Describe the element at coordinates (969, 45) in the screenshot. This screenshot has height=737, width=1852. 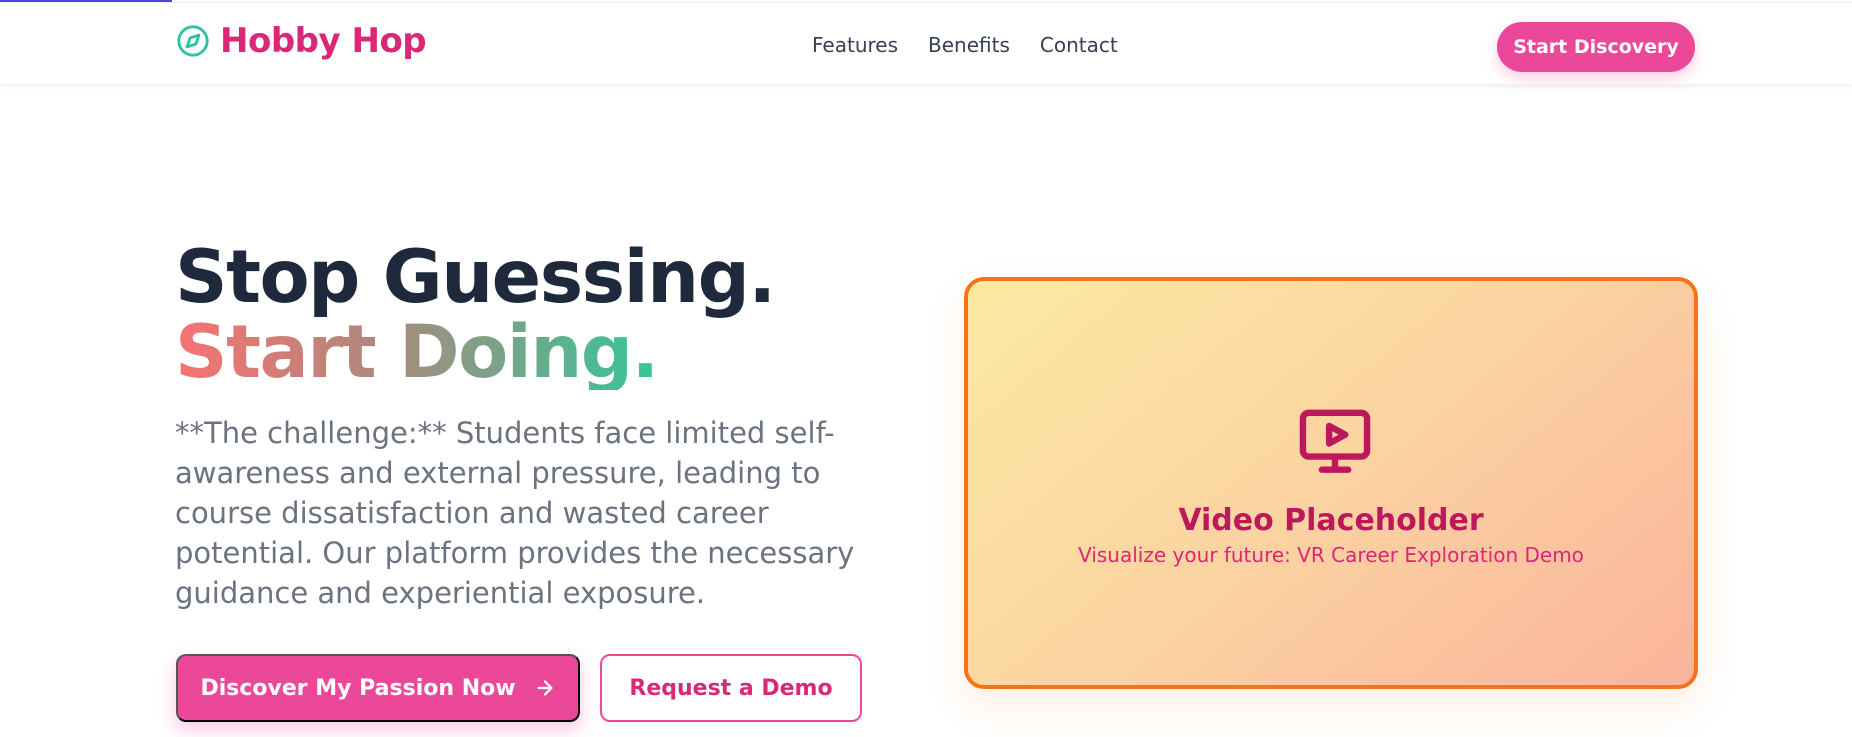
I see `nav-link-benefits: Benefits` at that location.